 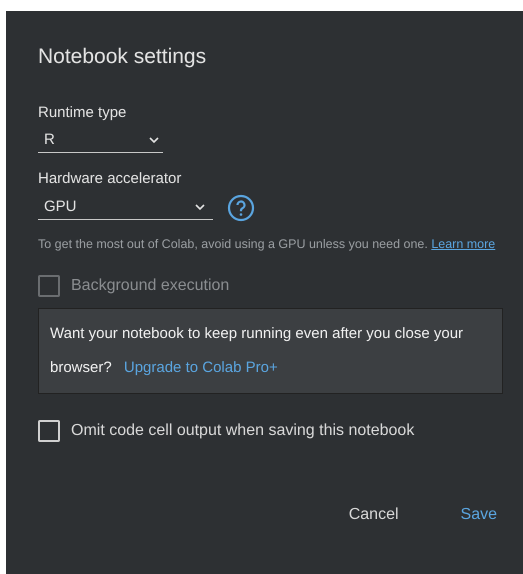 What do you see at coordinates (82, 112) in the screenshot?
I see `field-label: Runtime type` at bounding box center [82, 112].